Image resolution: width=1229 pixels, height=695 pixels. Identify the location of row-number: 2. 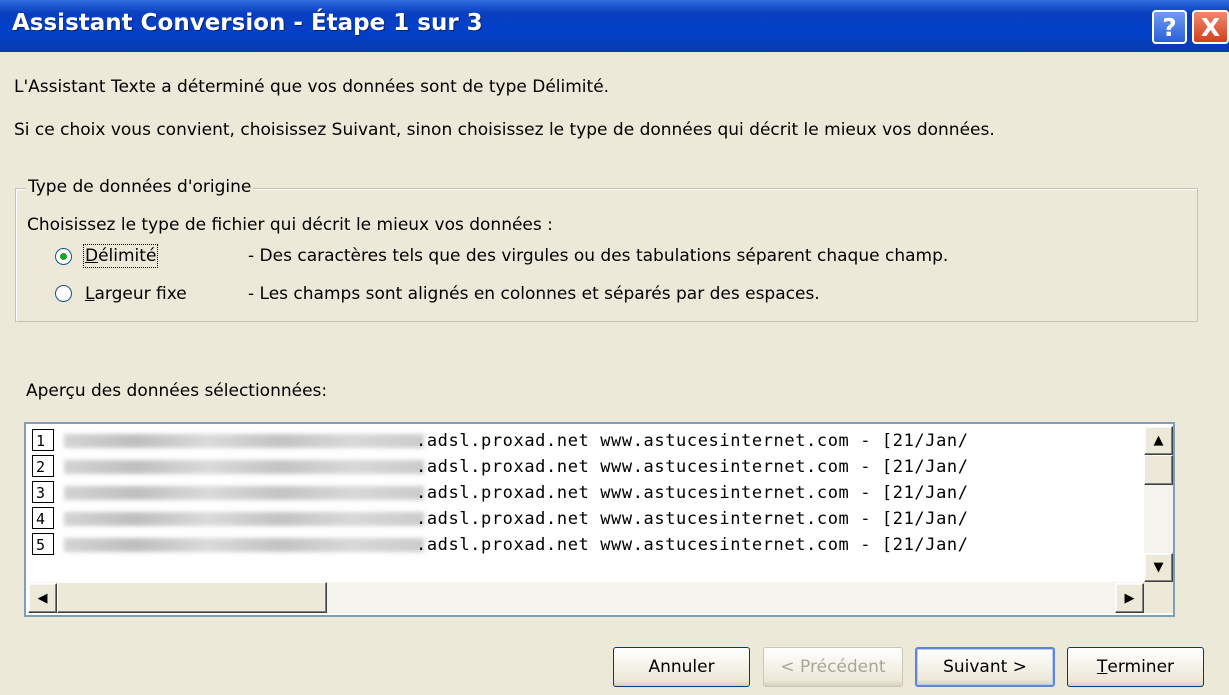
(43, 466).